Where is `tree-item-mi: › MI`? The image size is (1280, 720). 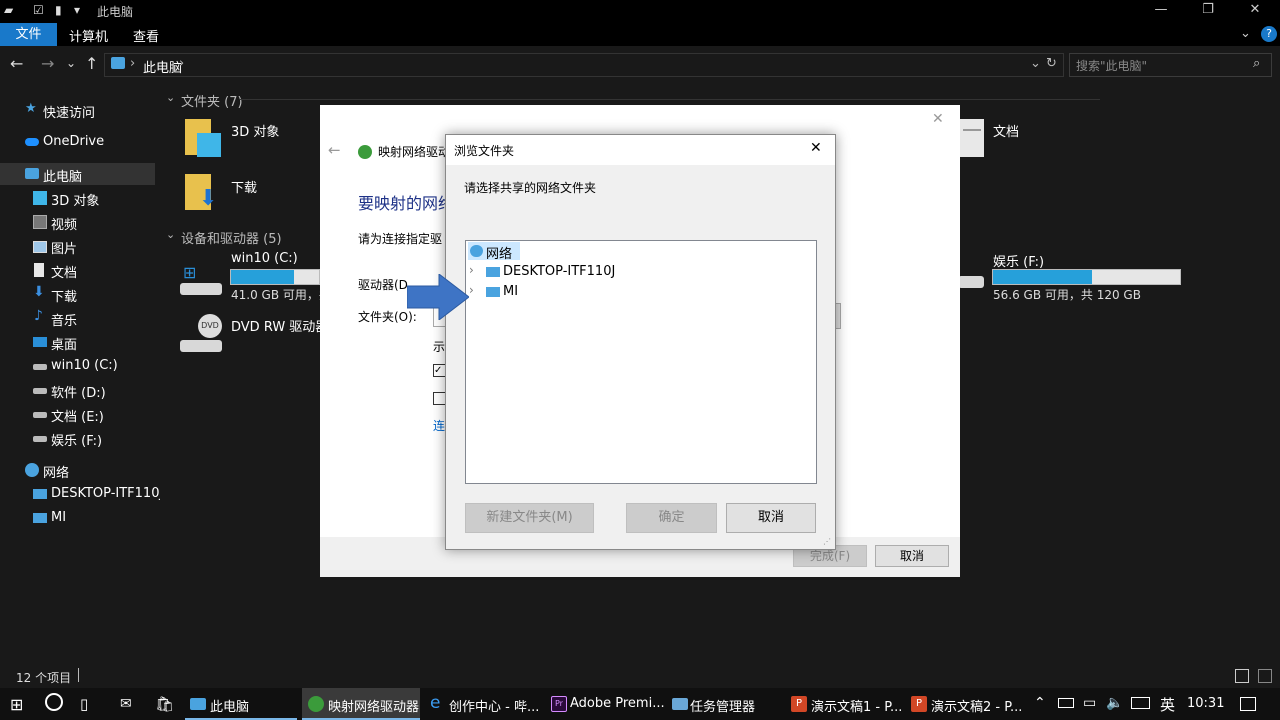 tree-item-mi: › MI is located at coordinates (509, 292).